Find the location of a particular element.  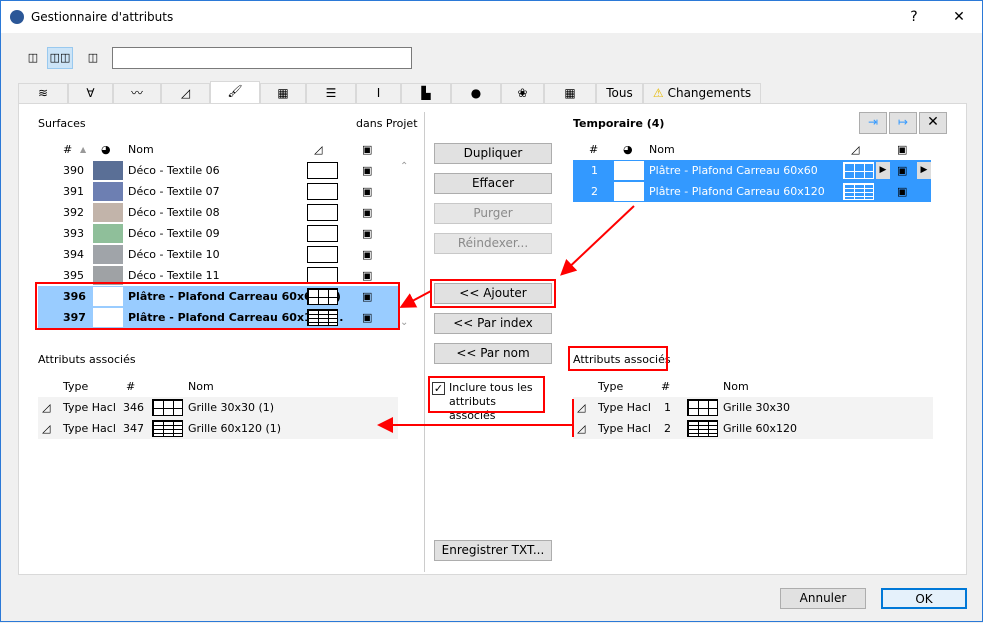

annotation-box-assoc is located at coordinates (618, 358).